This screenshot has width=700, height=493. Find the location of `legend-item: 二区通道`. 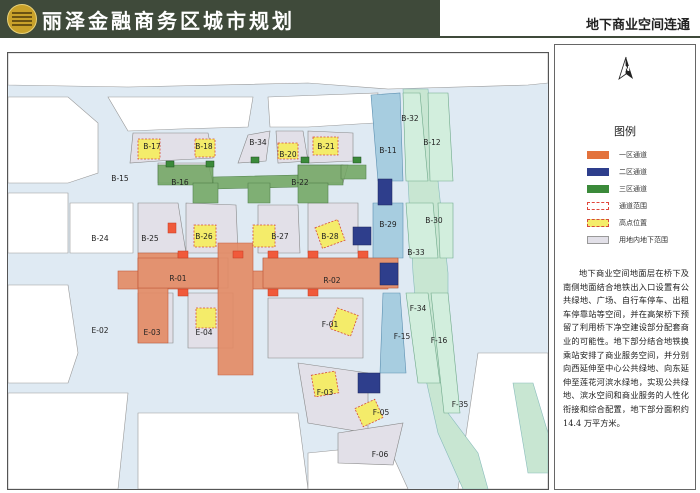

legend-item: 二区通道 is located at coordinates (642, 172).